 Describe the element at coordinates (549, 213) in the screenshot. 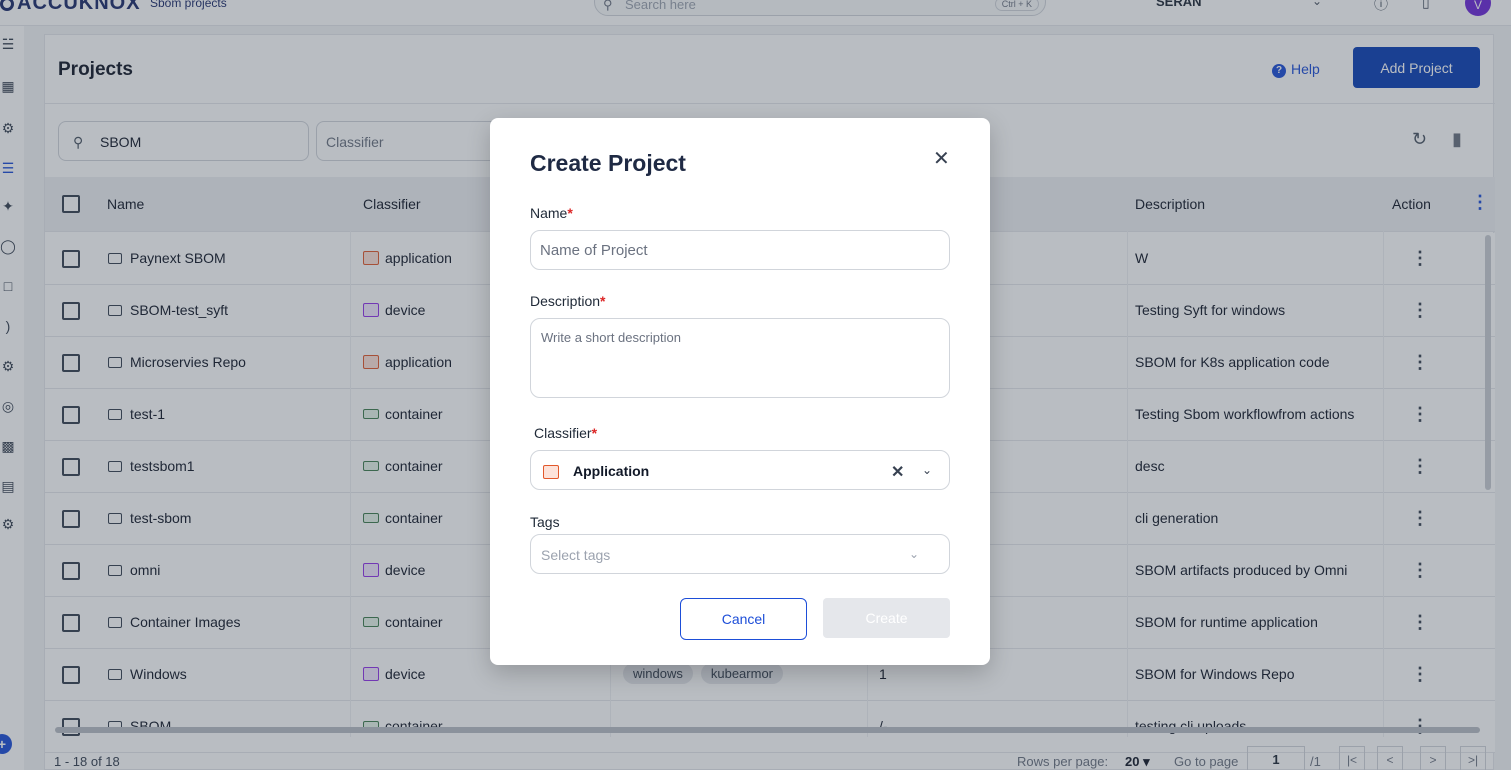

I see `name-label-text: Name` at that location.